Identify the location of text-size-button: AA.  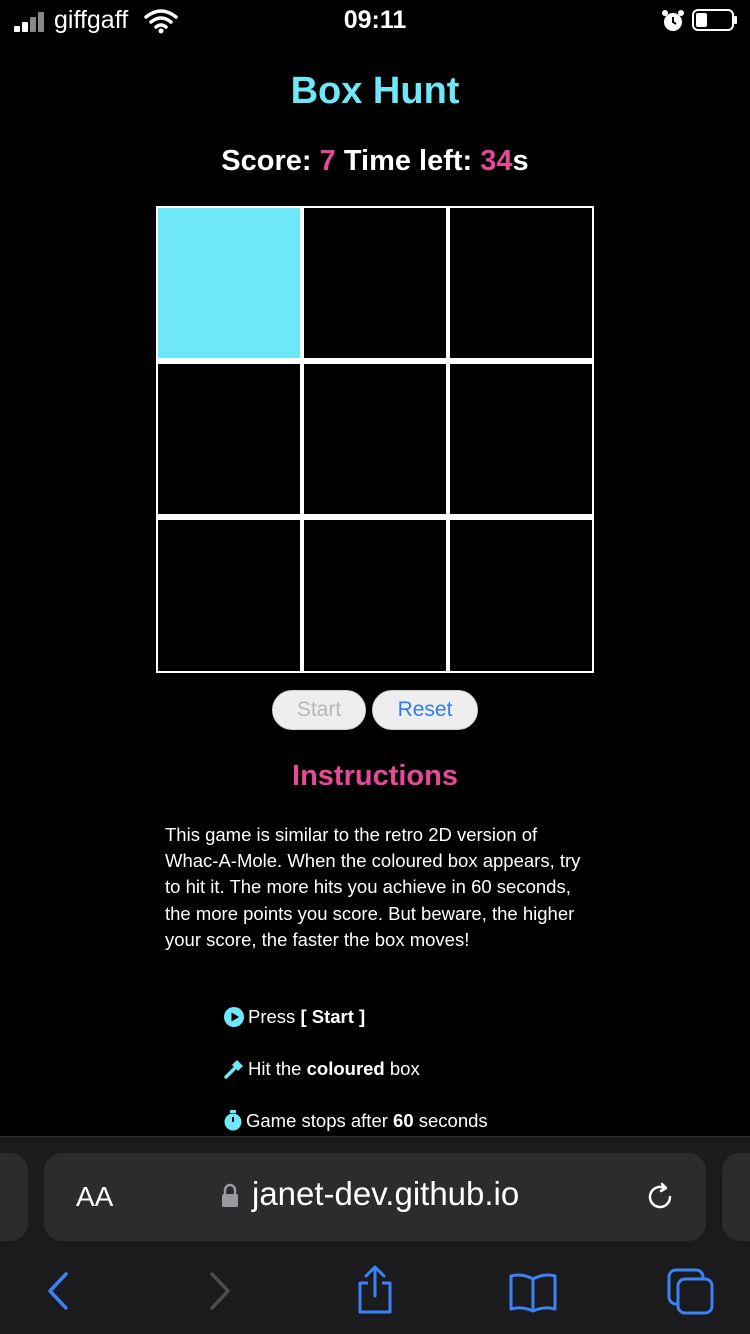
(94, 1197).